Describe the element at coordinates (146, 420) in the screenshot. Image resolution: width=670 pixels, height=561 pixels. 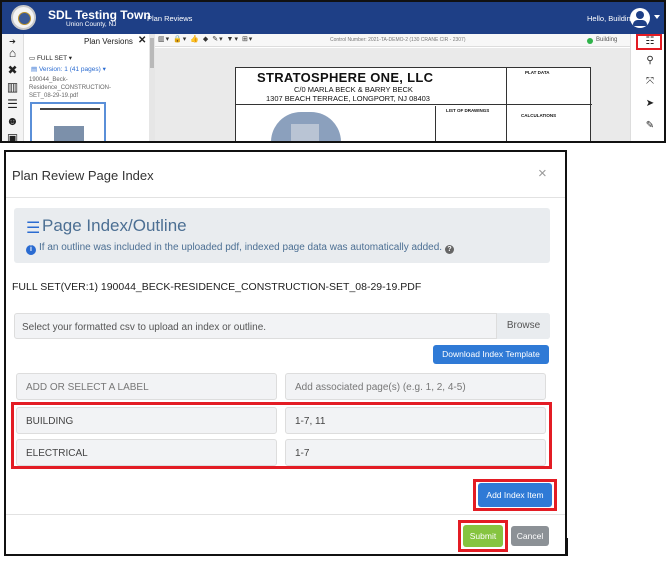
I see `index-row-label-building: BUILDING` at that location.